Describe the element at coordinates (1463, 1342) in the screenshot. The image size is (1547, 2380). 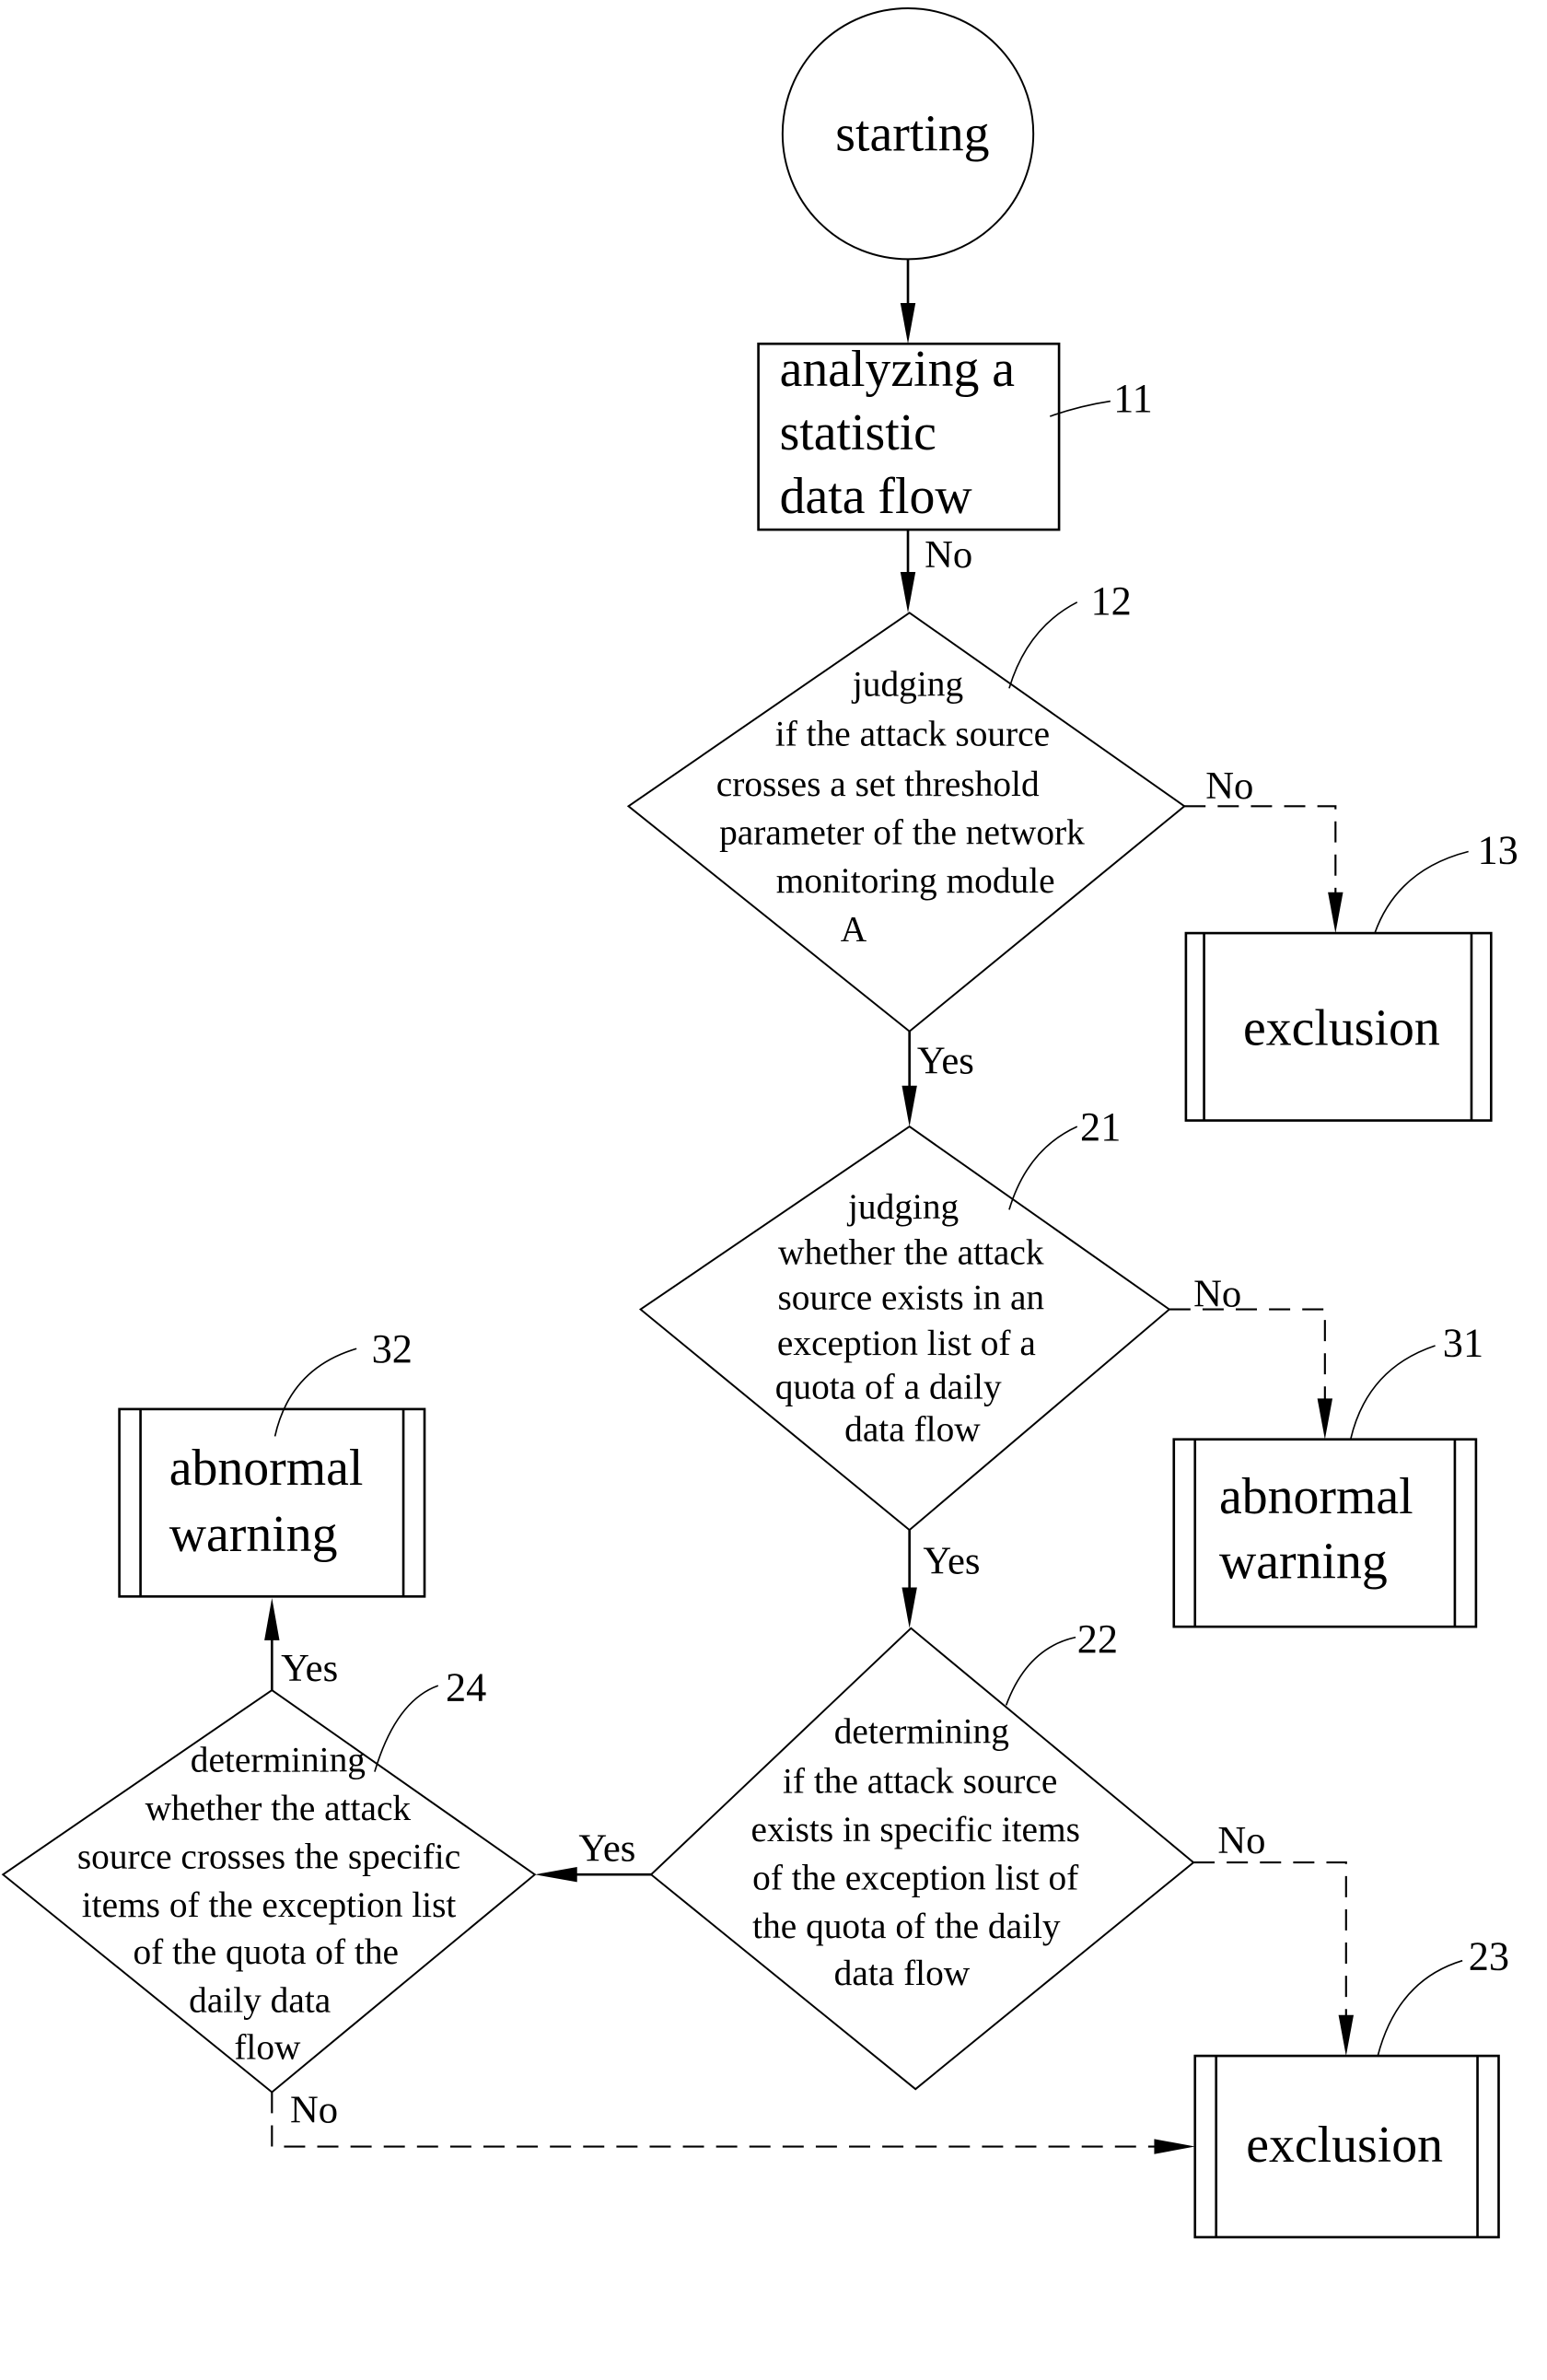
I see `ref-31: 31` at that location.